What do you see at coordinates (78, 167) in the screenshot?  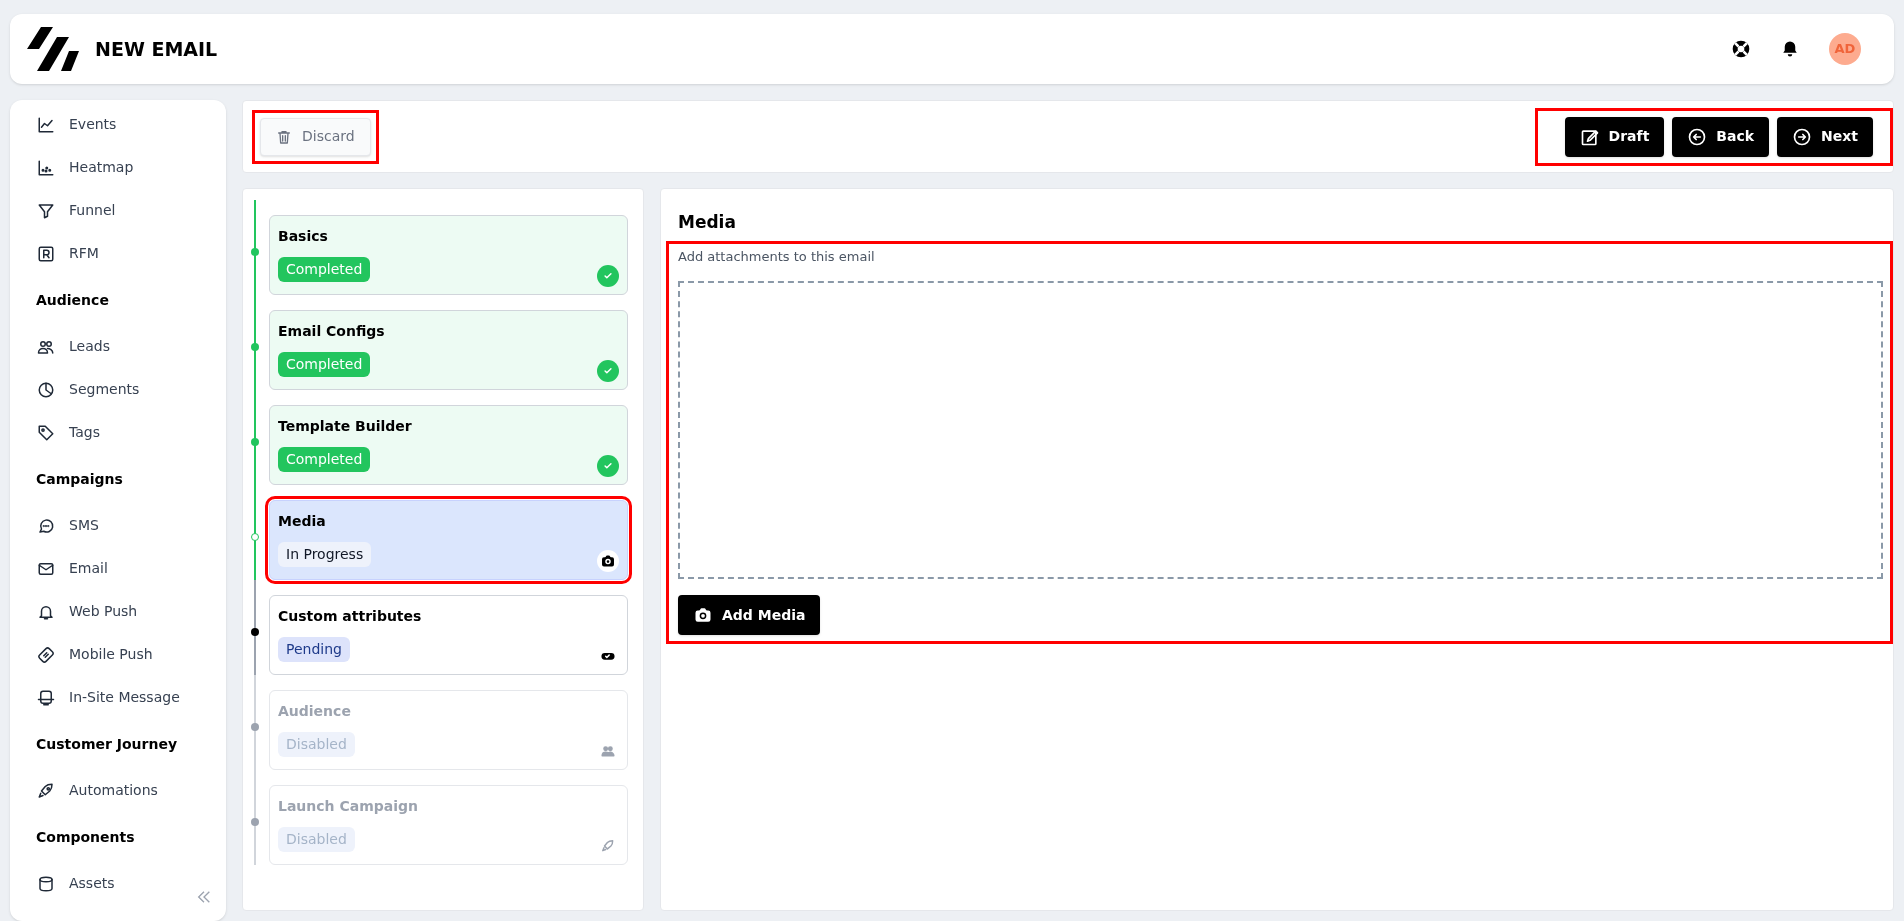 I see `sidebar-item: Heatmap` at bounding box center [78, 167].